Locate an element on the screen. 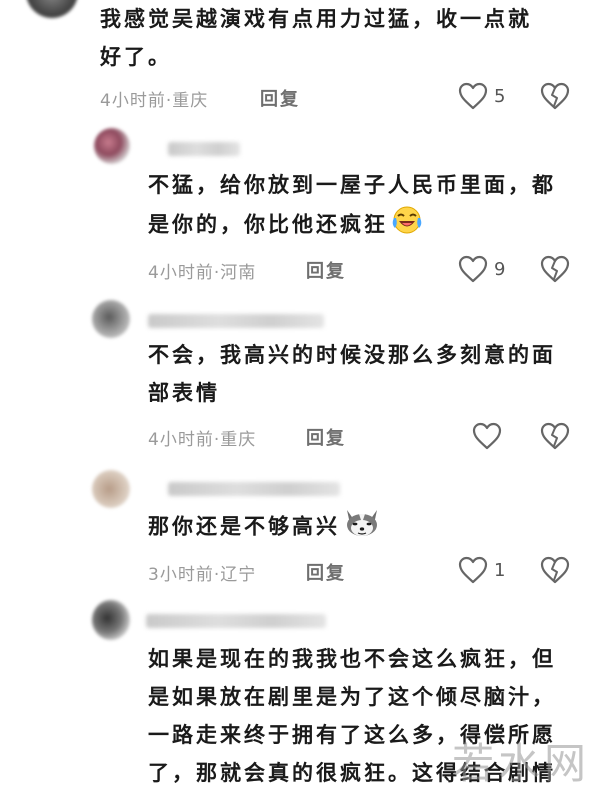 Image resolution: width=600 pixels, height=786 pixels. comment-line: 是如果放在剧里是为了这个倾尽脑汁， is located at coordinates (352, 696).